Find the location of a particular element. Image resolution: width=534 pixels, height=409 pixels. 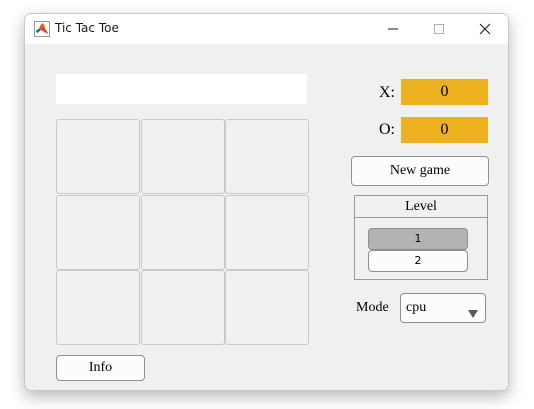

minimize-icon is located at coordinates (393, 29).